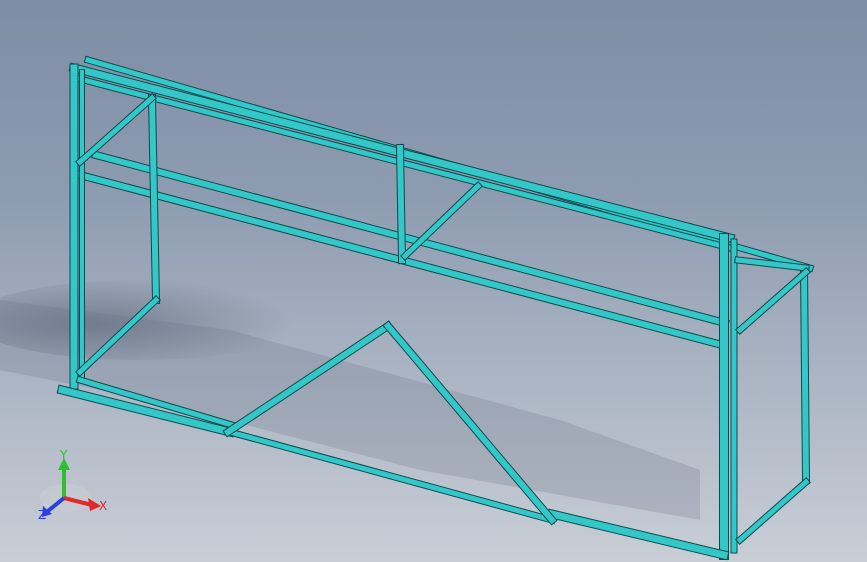 This screenshot has height=562, width=867. Describe the element at coordinates (773, 301) in the screenshot. I see `right-mid-crossbar` at that location.